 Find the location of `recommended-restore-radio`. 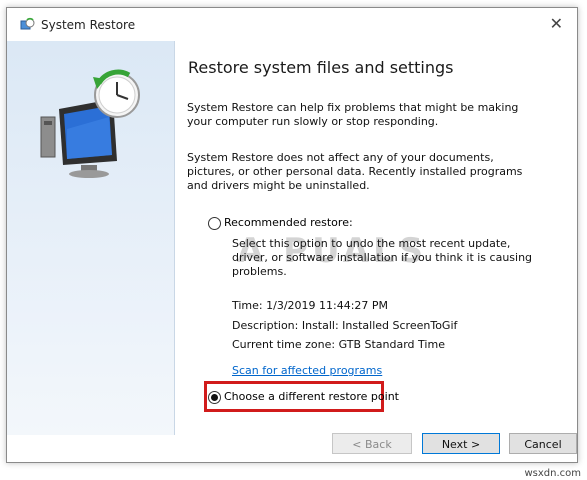

recommended-restore-radio is located at coordinates (214, 223).